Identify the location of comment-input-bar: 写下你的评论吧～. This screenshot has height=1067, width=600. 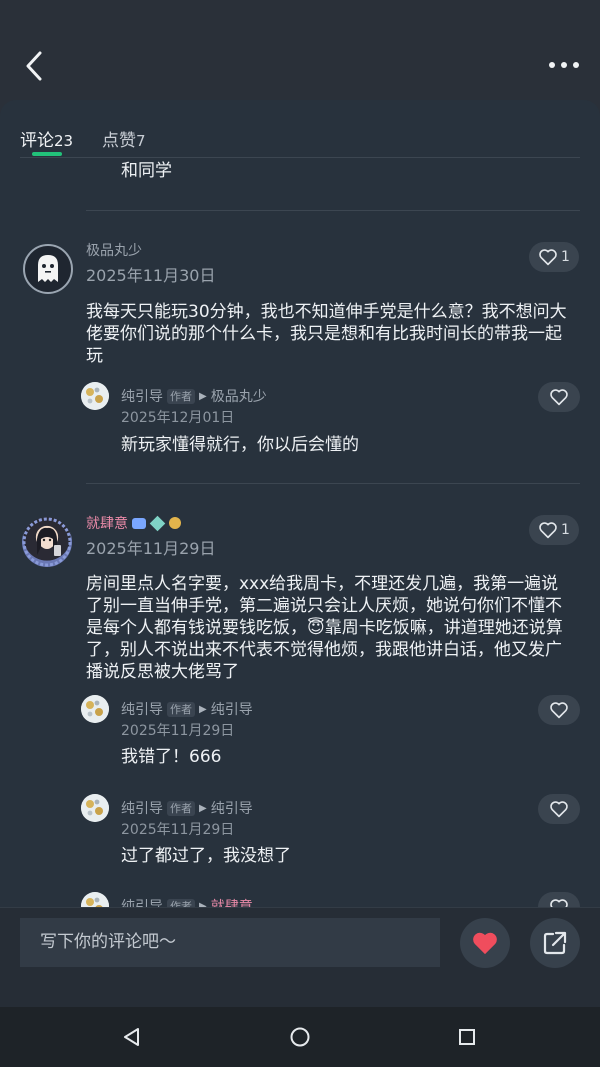
(300, 957).